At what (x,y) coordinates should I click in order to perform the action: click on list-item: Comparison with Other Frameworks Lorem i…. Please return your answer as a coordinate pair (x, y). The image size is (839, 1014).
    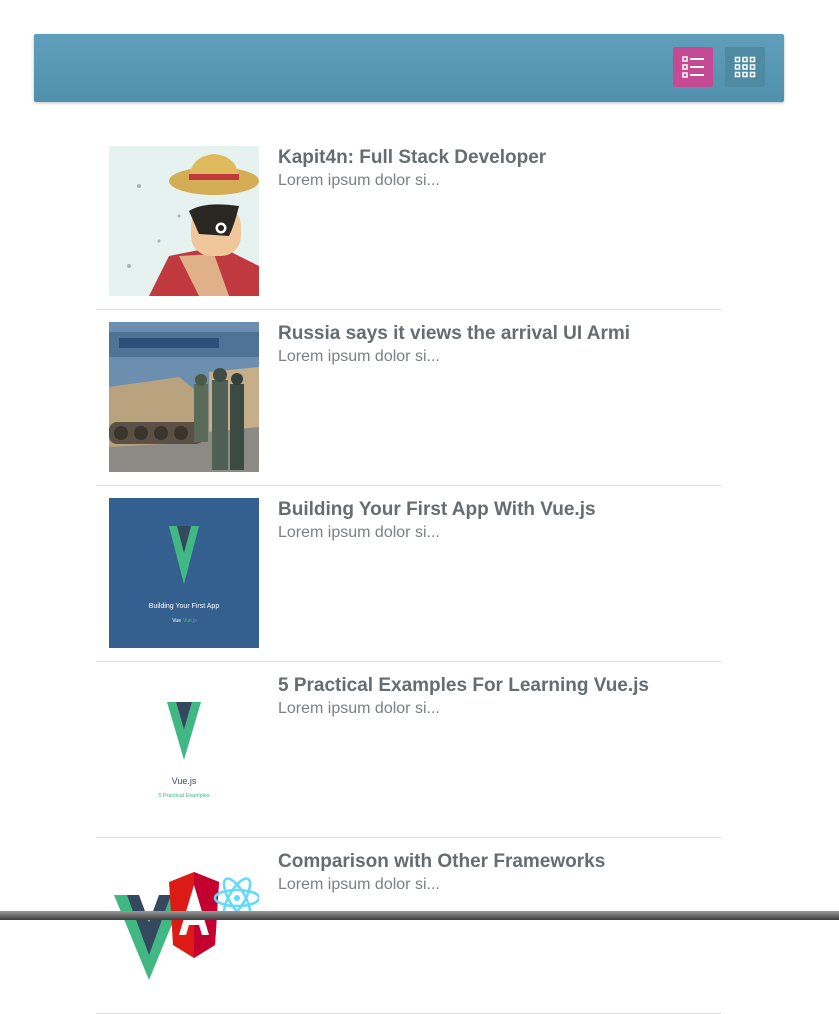
    Looking at the image, I should click on (408, 926).